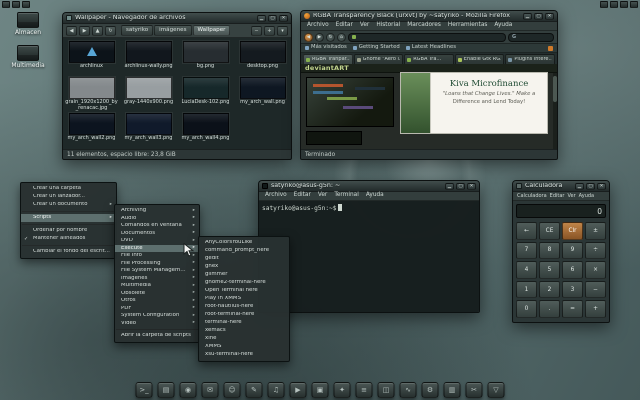 Image resolution: width=640 pixels, height=400 pixels. Describe the element at coordinates (388, 26) in the screenshot. I see `menubar-item: Historial` at that location.